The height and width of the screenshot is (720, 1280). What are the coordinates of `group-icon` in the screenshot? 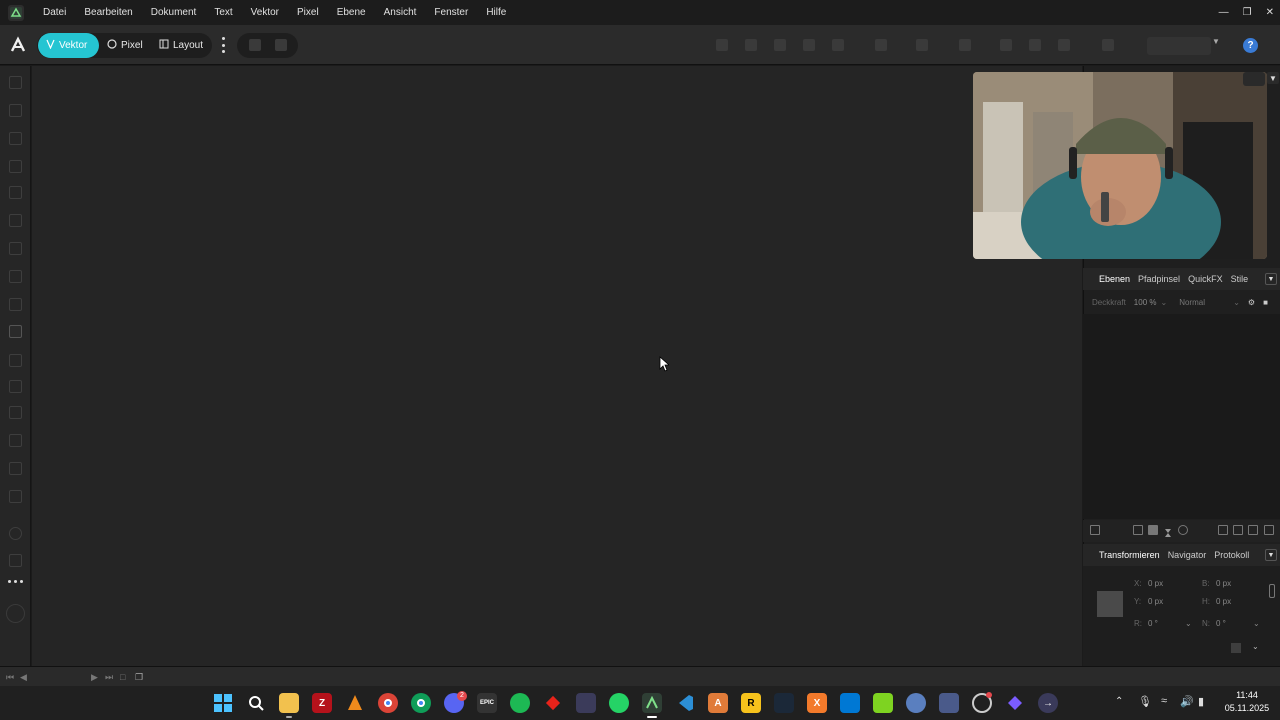 It's located at (1006, 45).